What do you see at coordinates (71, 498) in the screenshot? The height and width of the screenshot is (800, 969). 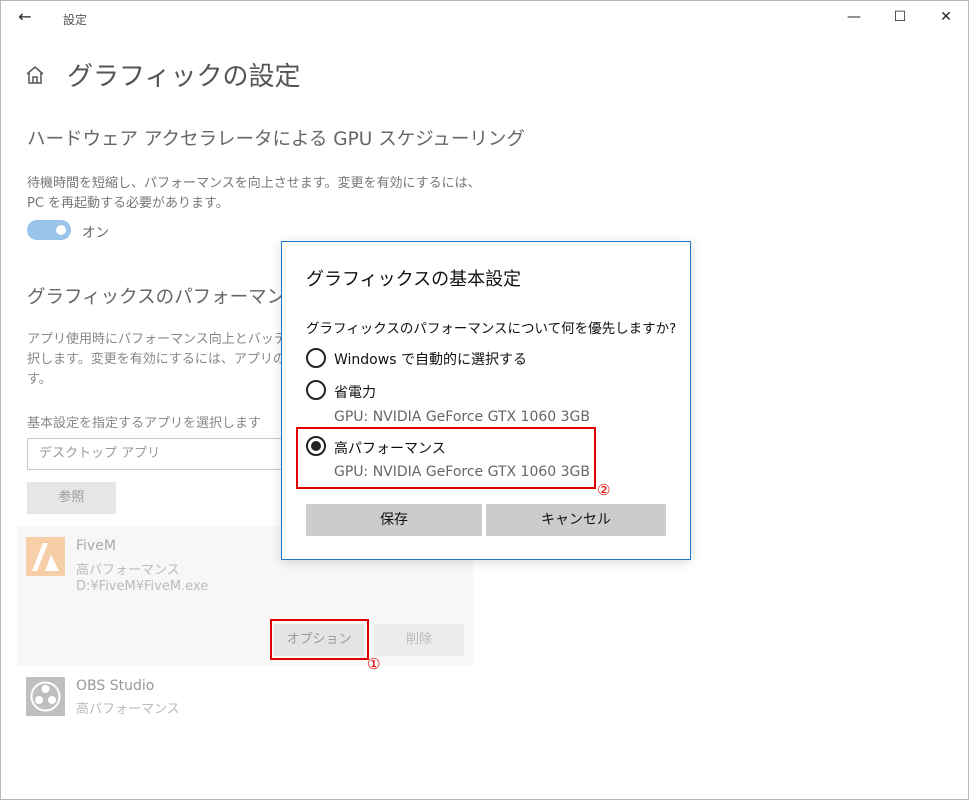 I see `browse-button: 参照` at bounding box center [71, 498].